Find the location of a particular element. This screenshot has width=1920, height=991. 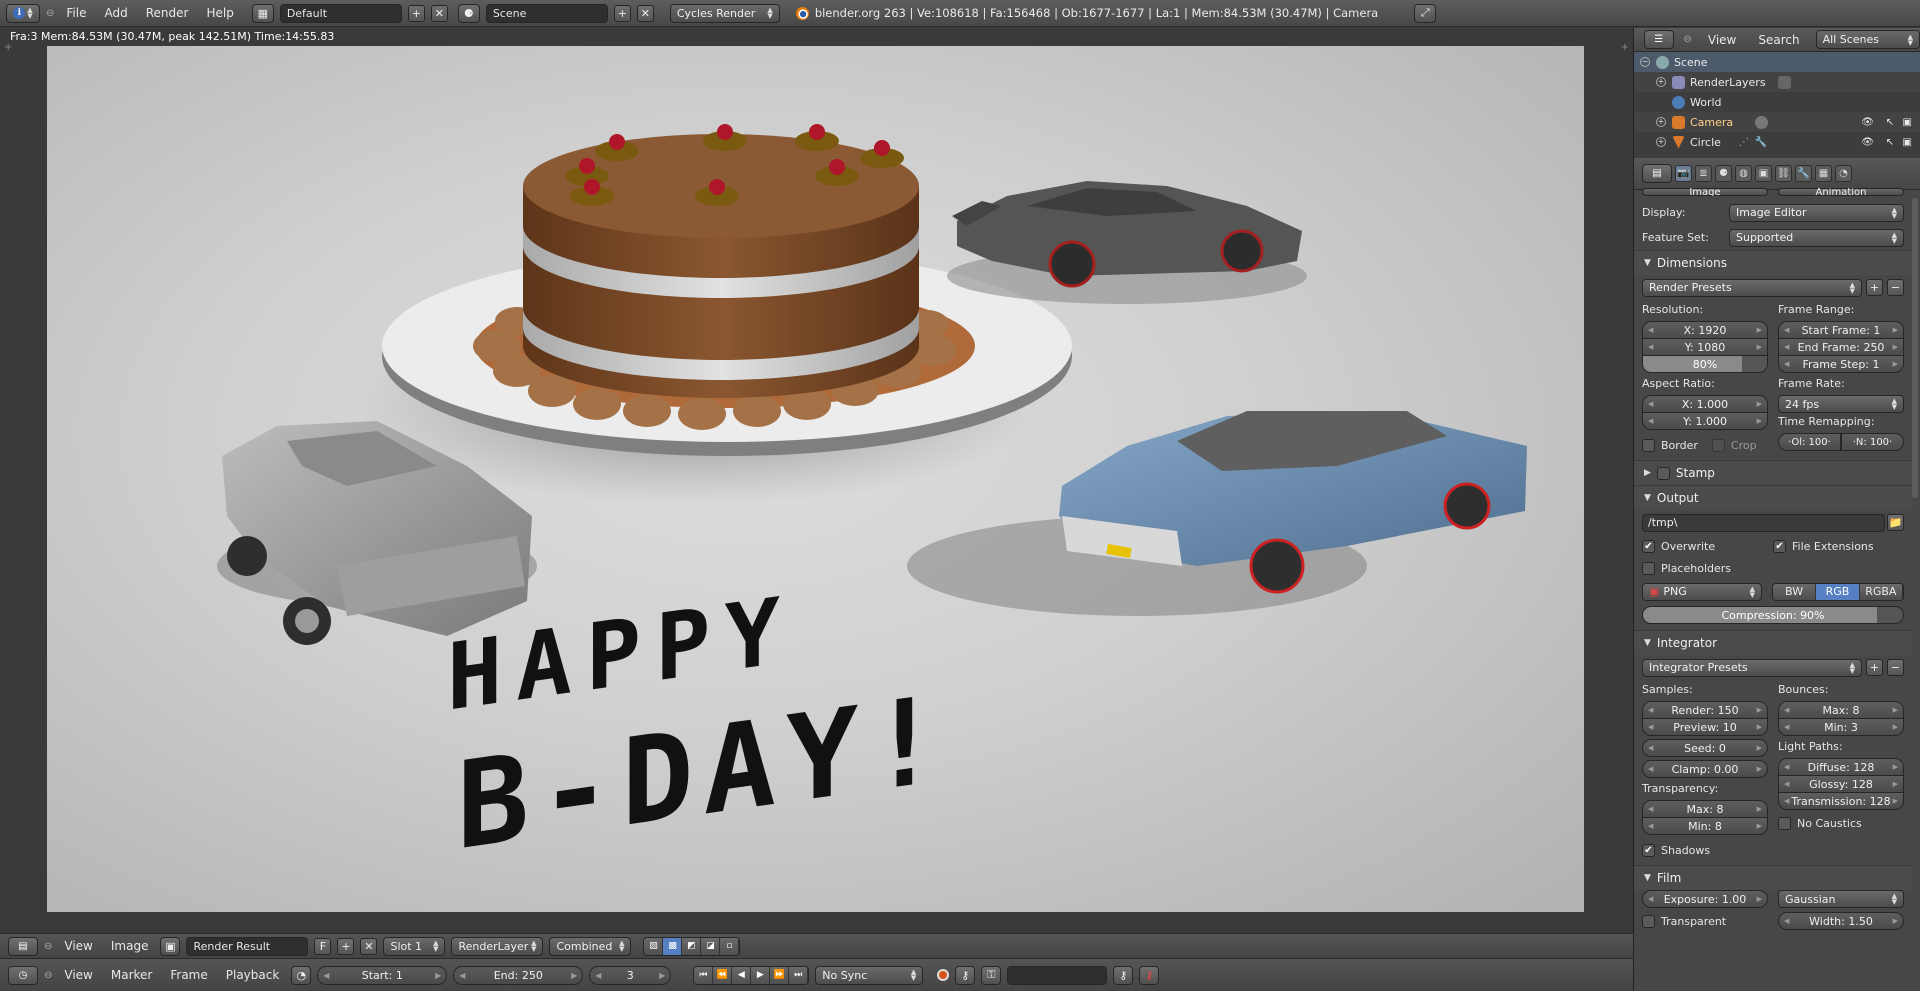

integrator-panel-header: ▼ Integrator is located at coordinates (1773, 642).